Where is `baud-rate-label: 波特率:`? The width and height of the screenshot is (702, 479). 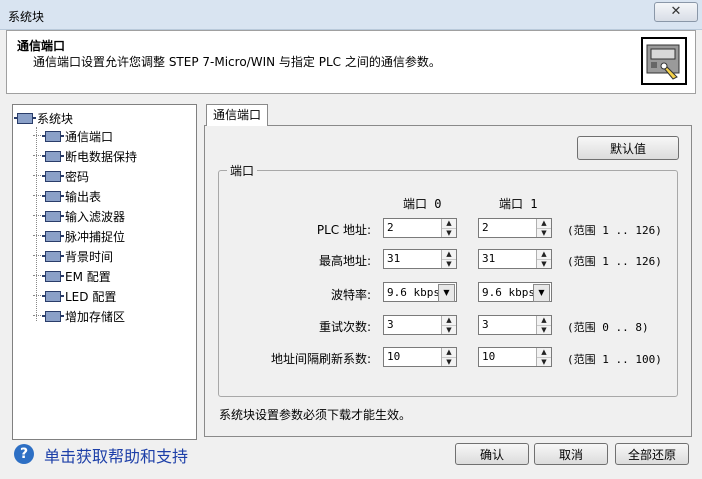 baud-rate-label: 波特率: is located at coordinates (350, 295).